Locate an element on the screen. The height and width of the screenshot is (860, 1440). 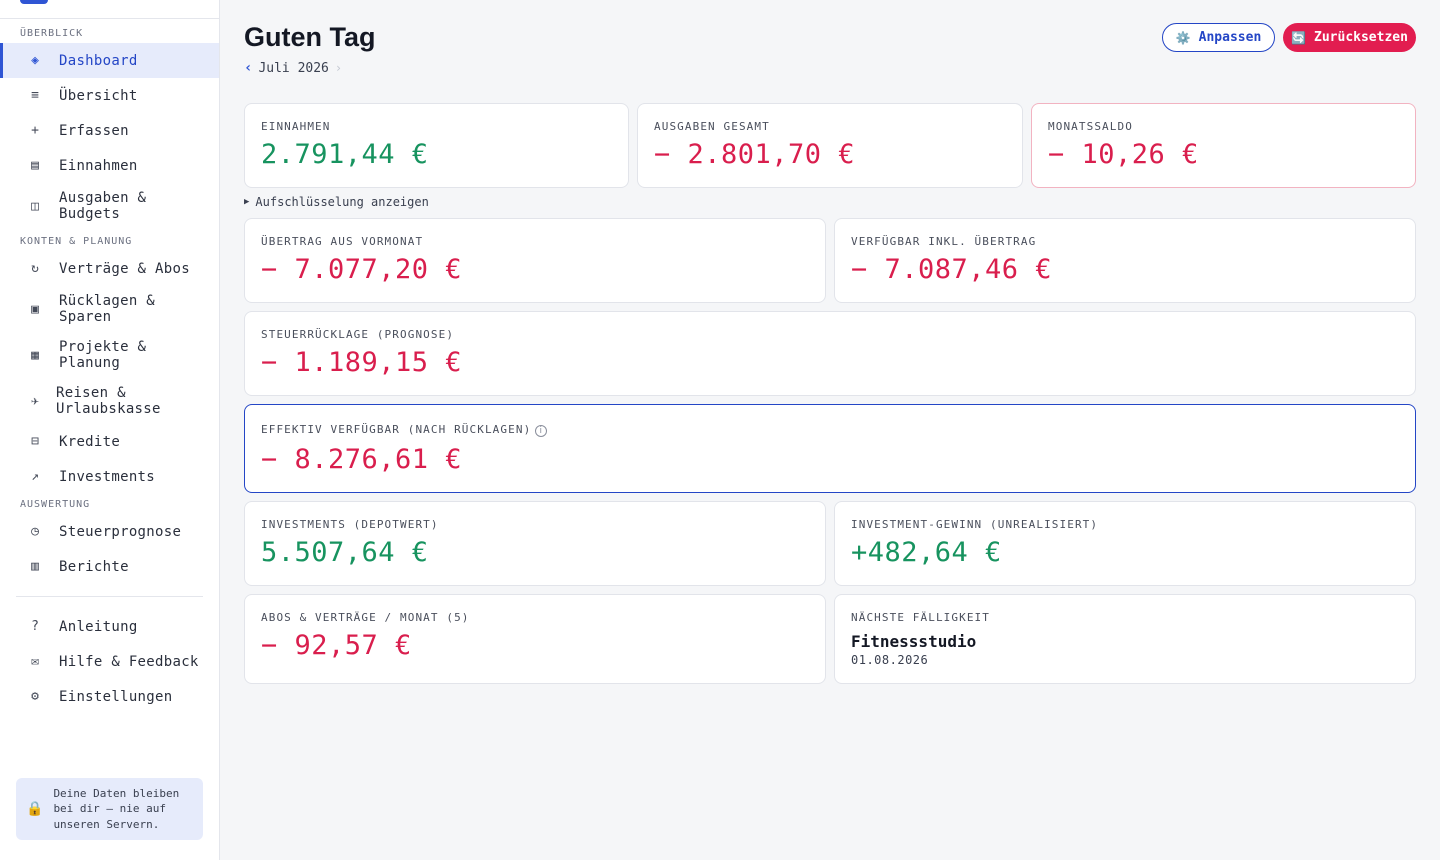
card-income: EINNAHMEN 2.791,44 € is located at coordinates (436, 145).